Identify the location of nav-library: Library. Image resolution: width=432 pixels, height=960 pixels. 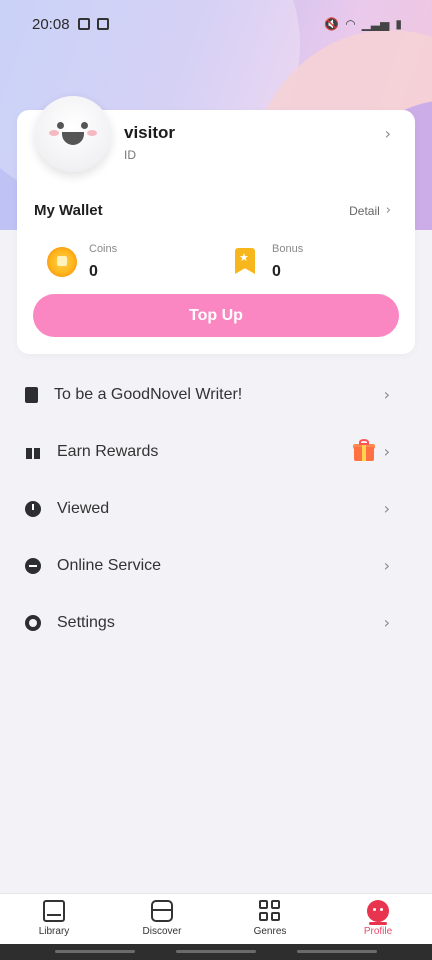
(54, 919).